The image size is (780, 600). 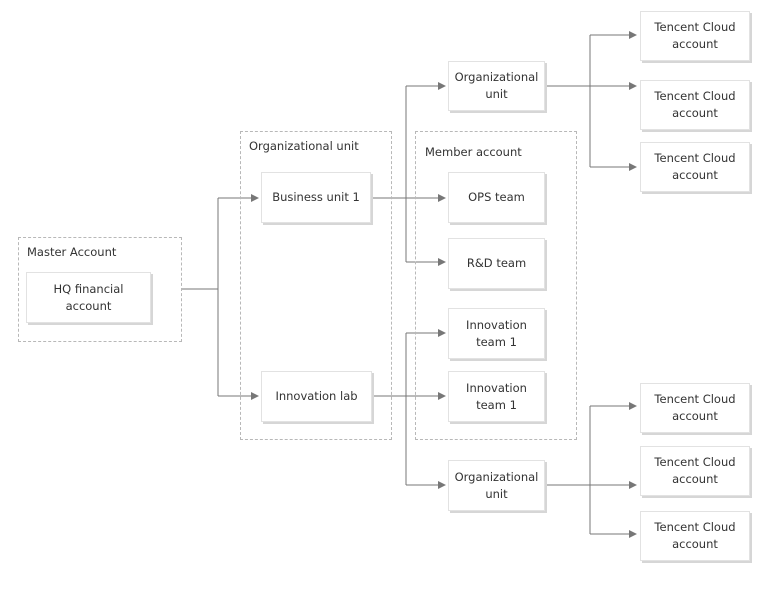 I want to click on hq-financial-account-node: HQ financial account, so click(x=88, y=297).